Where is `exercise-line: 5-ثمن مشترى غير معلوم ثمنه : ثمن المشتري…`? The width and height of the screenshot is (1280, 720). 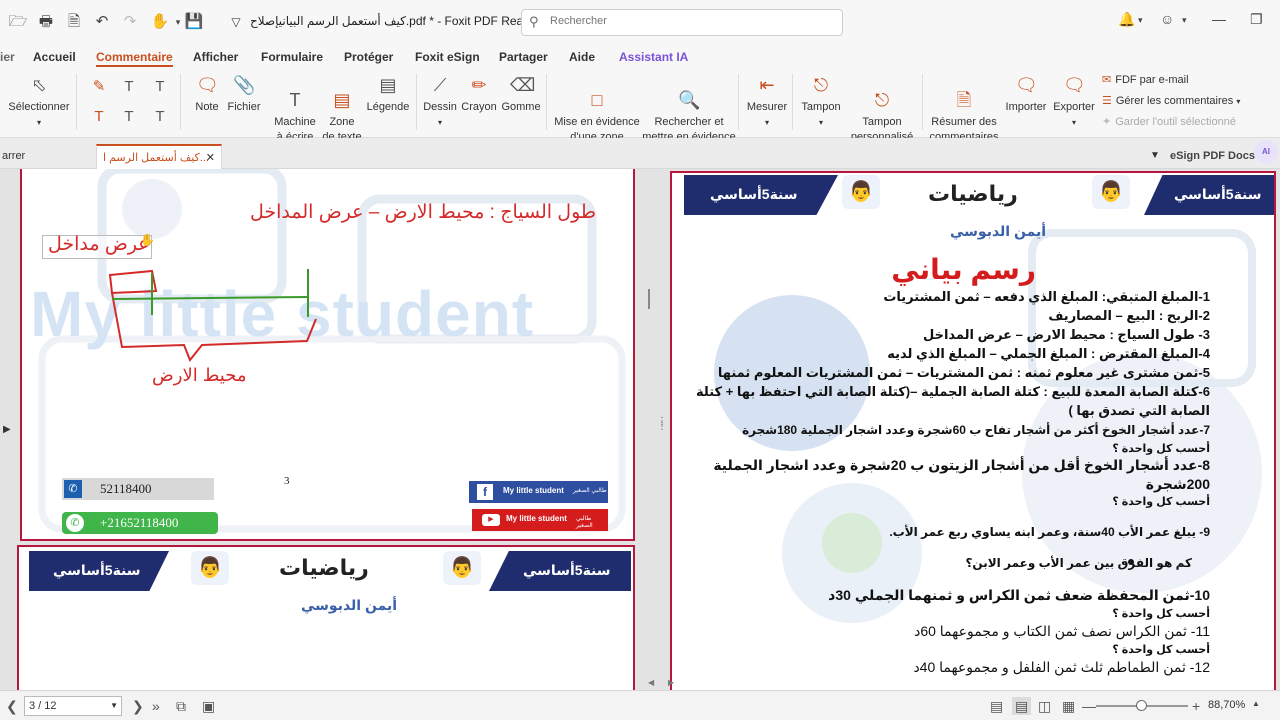 exercise-line: 5-ثمن مشترى غير معلوم ثمنه : ثمن المشتري… is located at coordinates (963, 372).